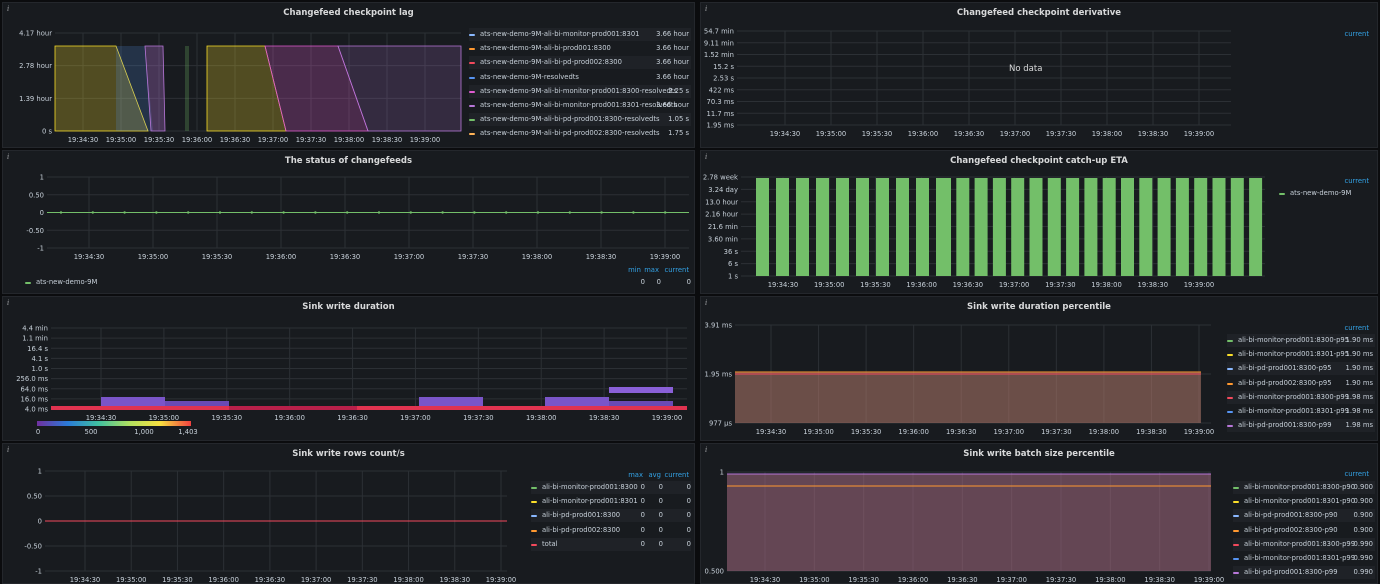 The image size is (1380, 584). Describe the element at coordinates (1301, 426) in the screenshot. I see `legend-item: ali-bi-pd-prod001:8300-p99 1.98 ms` at that location.